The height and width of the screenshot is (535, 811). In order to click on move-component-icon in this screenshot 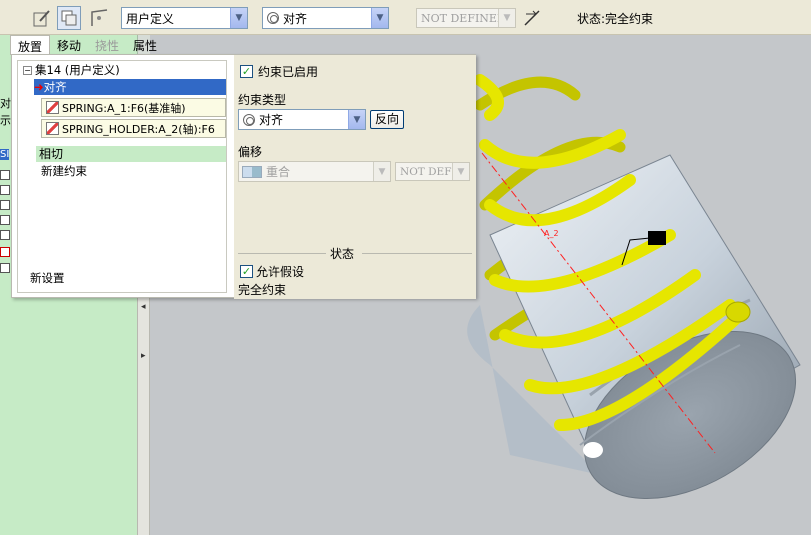, I will do `click(100, 18)`.